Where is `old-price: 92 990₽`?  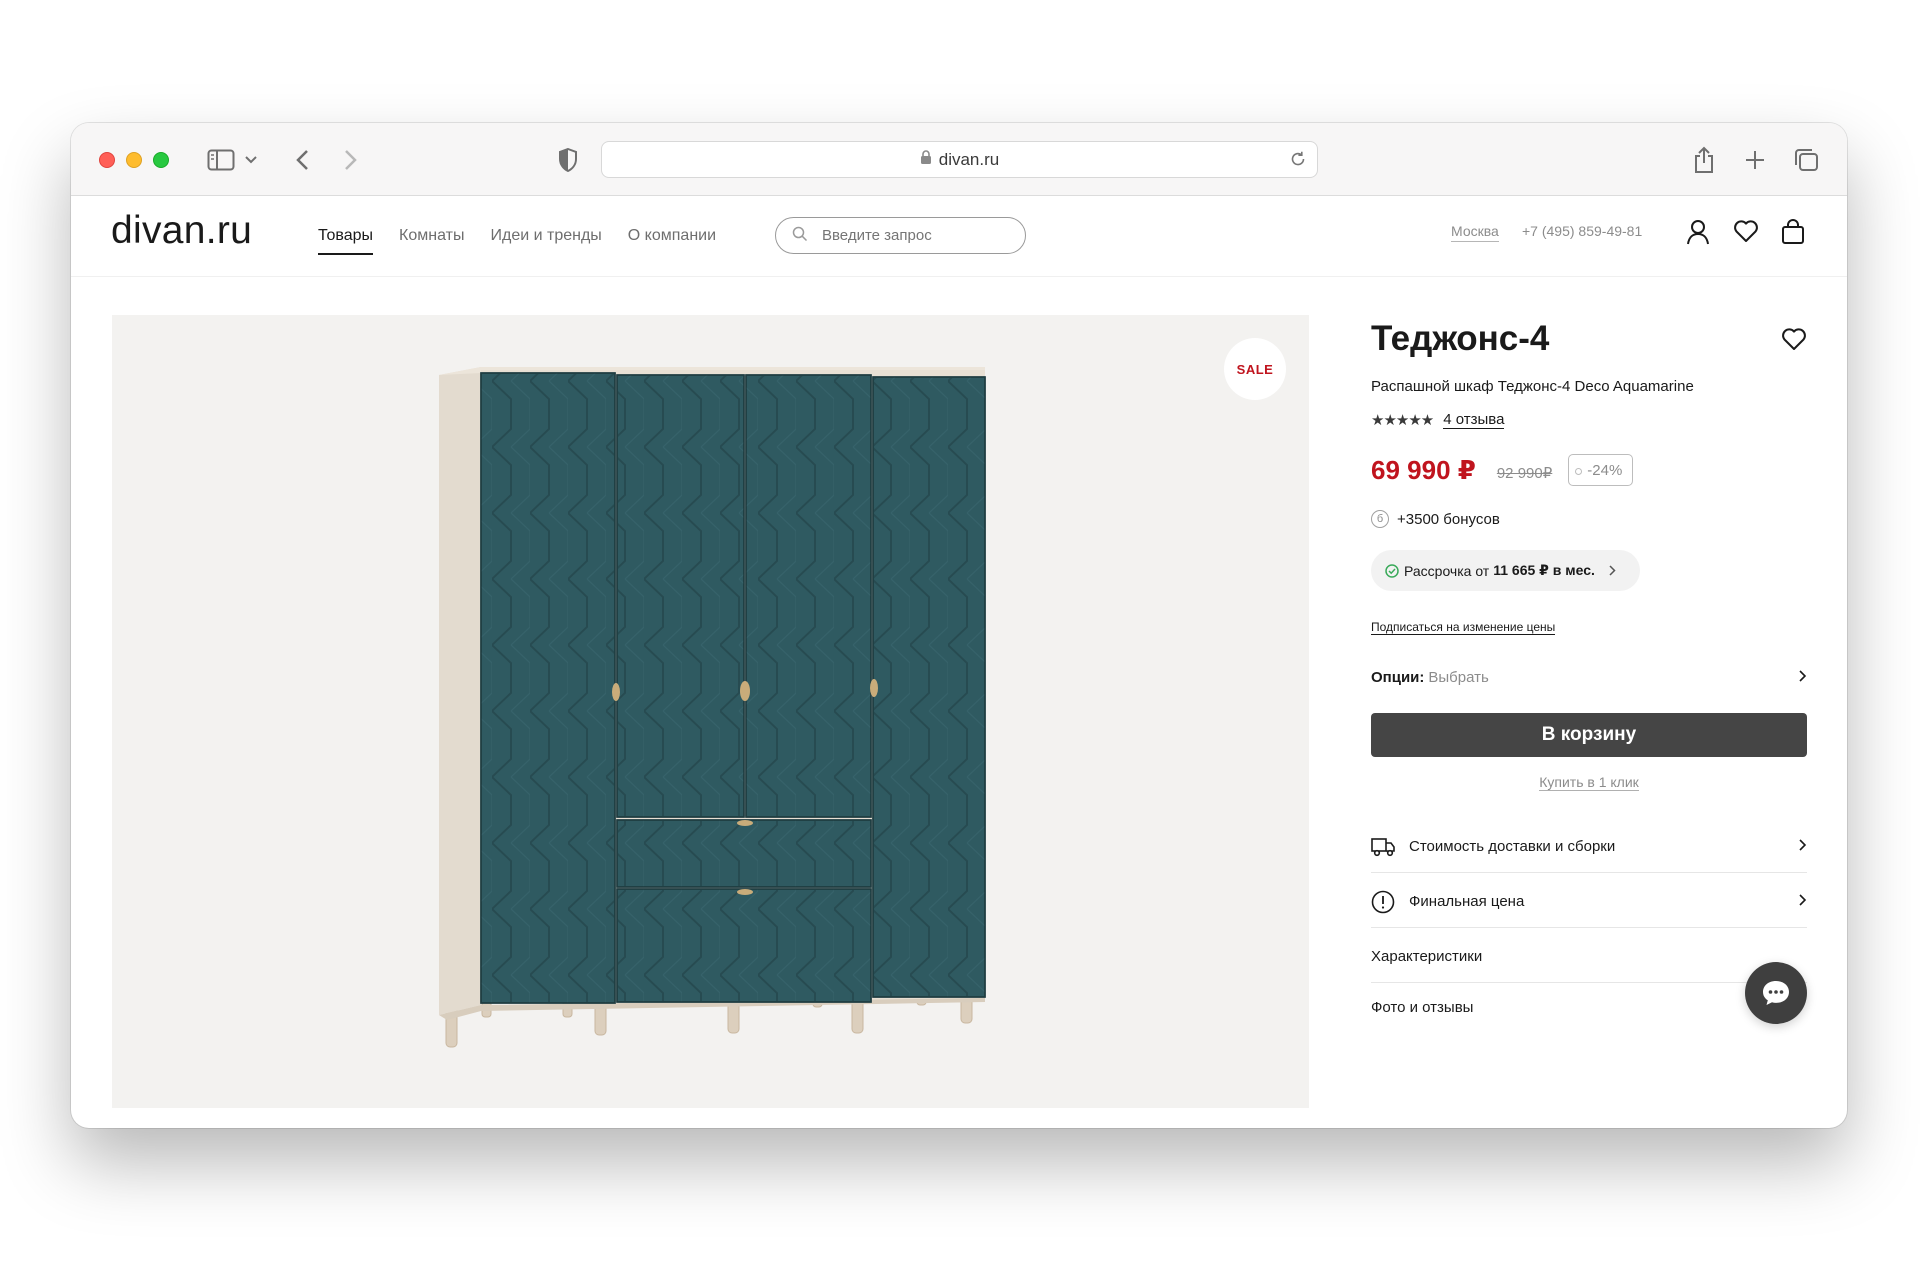 old-price: 92 990₽ is located at coordinates (1524, 473).